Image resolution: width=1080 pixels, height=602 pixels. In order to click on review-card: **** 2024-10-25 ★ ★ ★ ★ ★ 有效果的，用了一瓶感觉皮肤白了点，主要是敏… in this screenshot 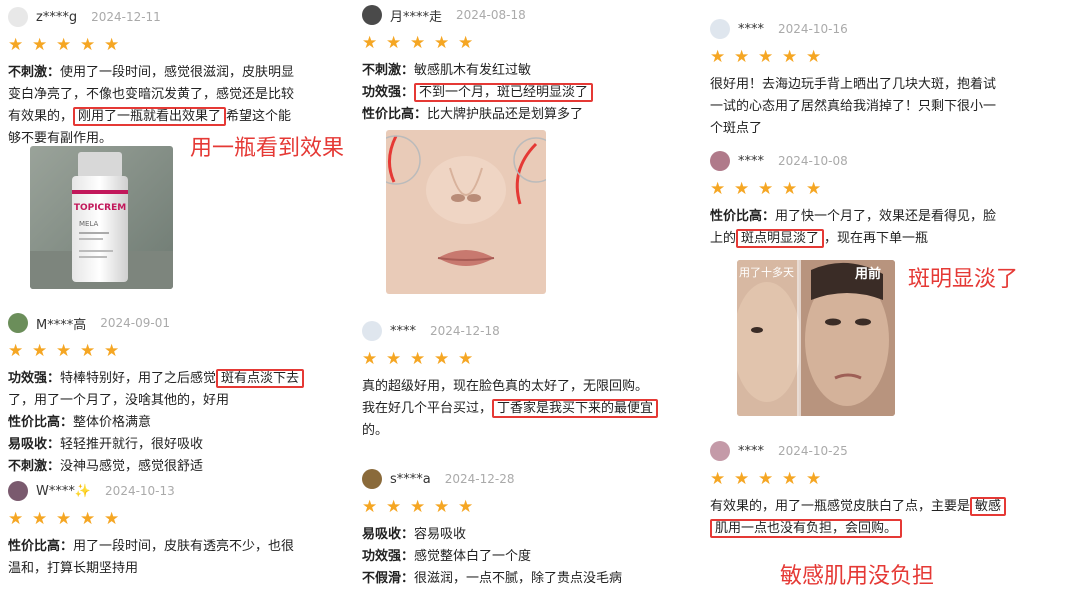, I will do `click(893, 490)`.